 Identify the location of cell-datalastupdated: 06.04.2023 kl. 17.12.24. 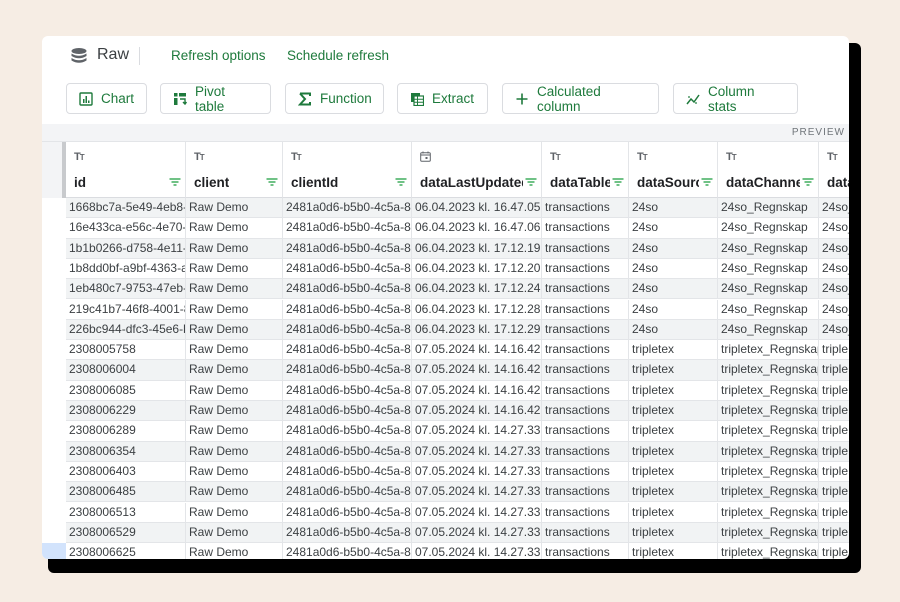
(477, 289).